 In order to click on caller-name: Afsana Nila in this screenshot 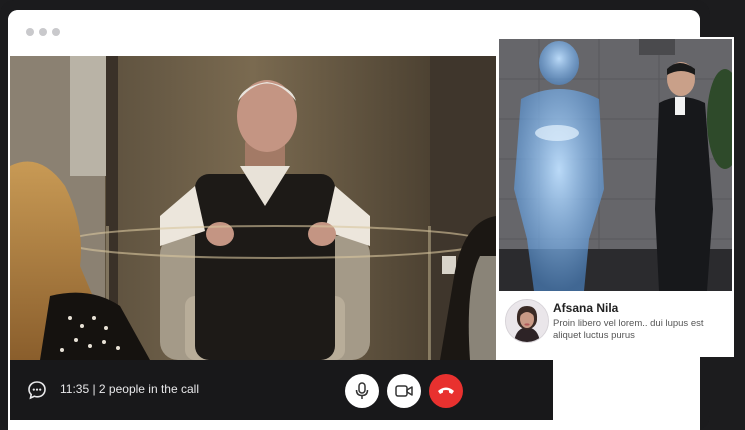, I will do `click(586, 308)`.